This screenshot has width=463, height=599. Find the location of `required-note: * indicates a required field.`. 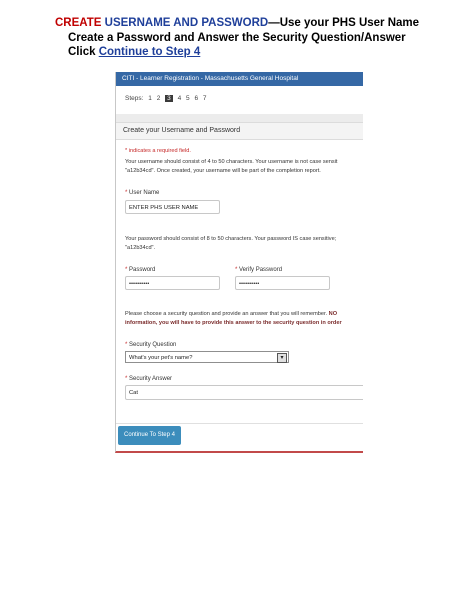

required-note: * indicates a required field. is located at coordinates (158, 151).